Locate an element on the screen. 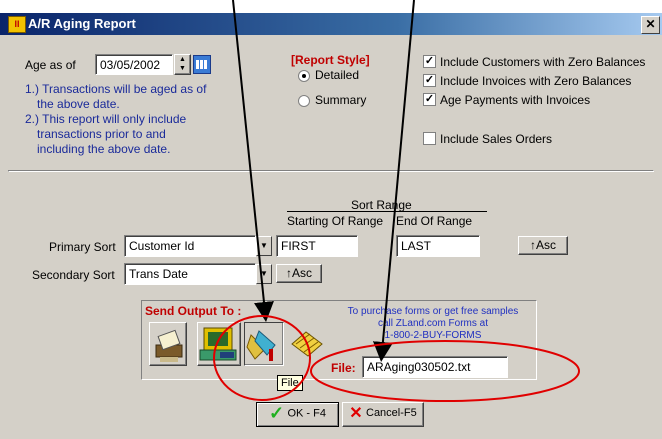 The height and width of the screenshot is (439, 662). circle-file-field is located at coordinates (445, 371).